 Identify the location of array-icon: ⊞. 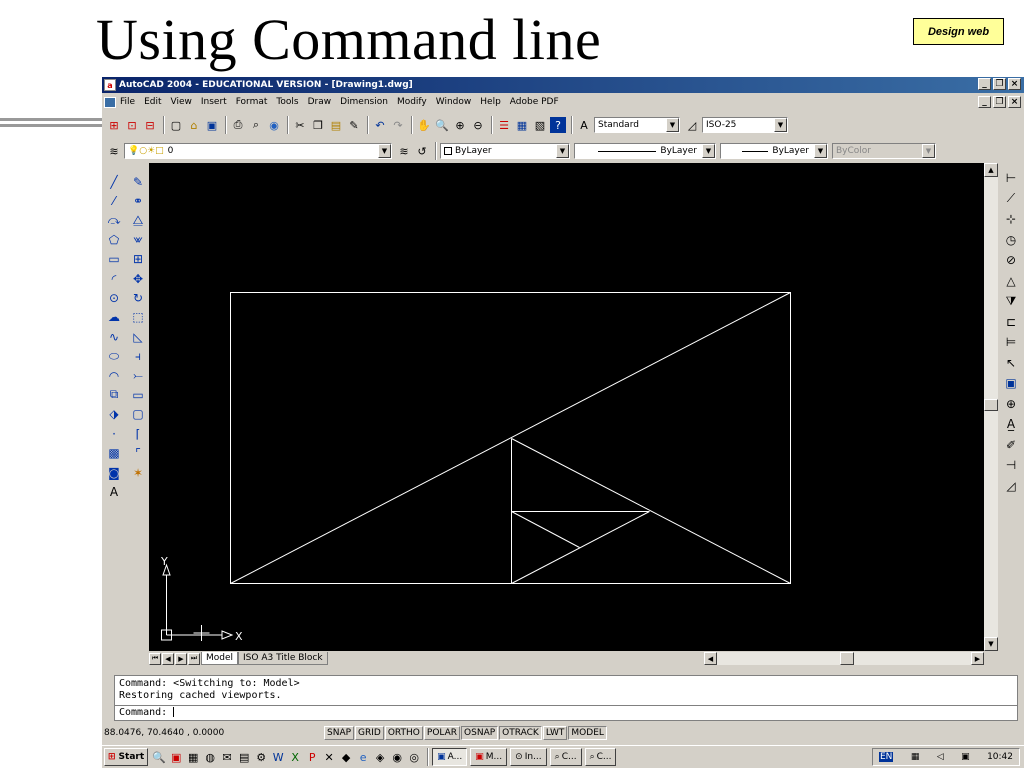
(138, 259).